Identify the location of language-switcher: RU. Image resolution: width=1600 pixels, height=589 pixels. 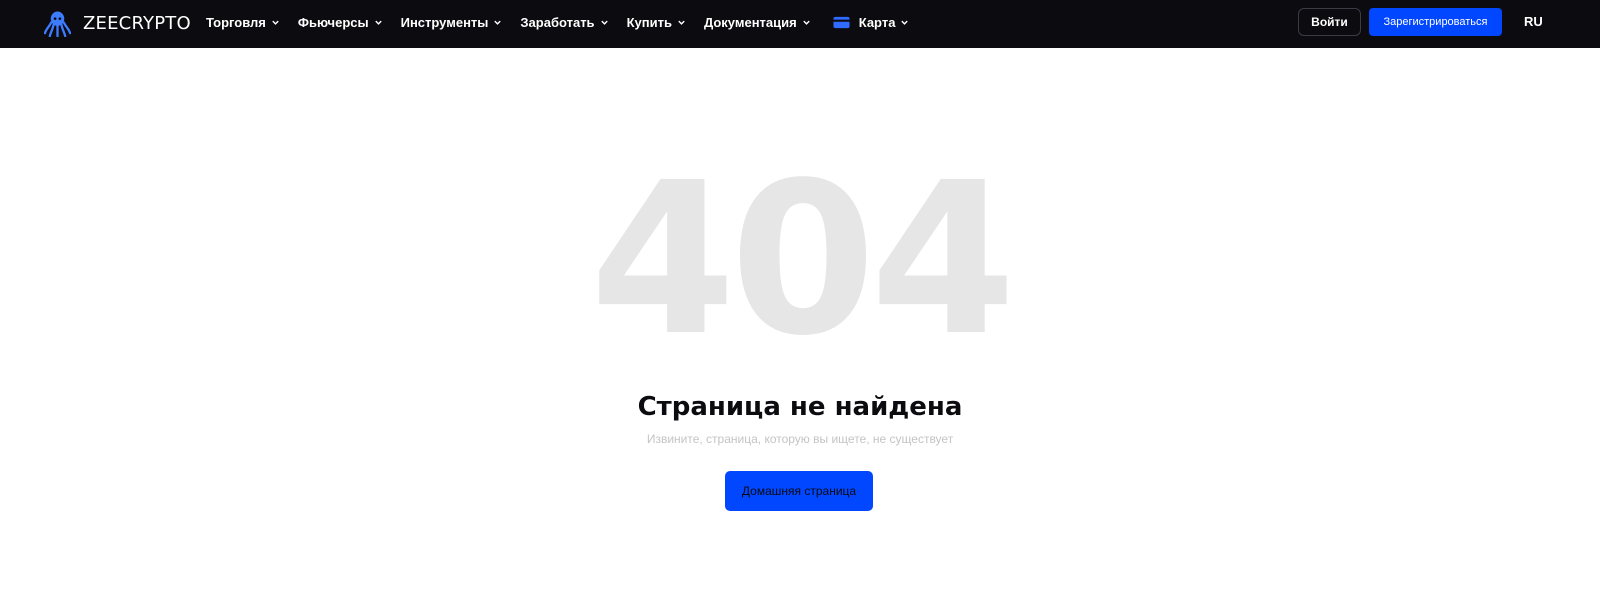
(1533, 21).